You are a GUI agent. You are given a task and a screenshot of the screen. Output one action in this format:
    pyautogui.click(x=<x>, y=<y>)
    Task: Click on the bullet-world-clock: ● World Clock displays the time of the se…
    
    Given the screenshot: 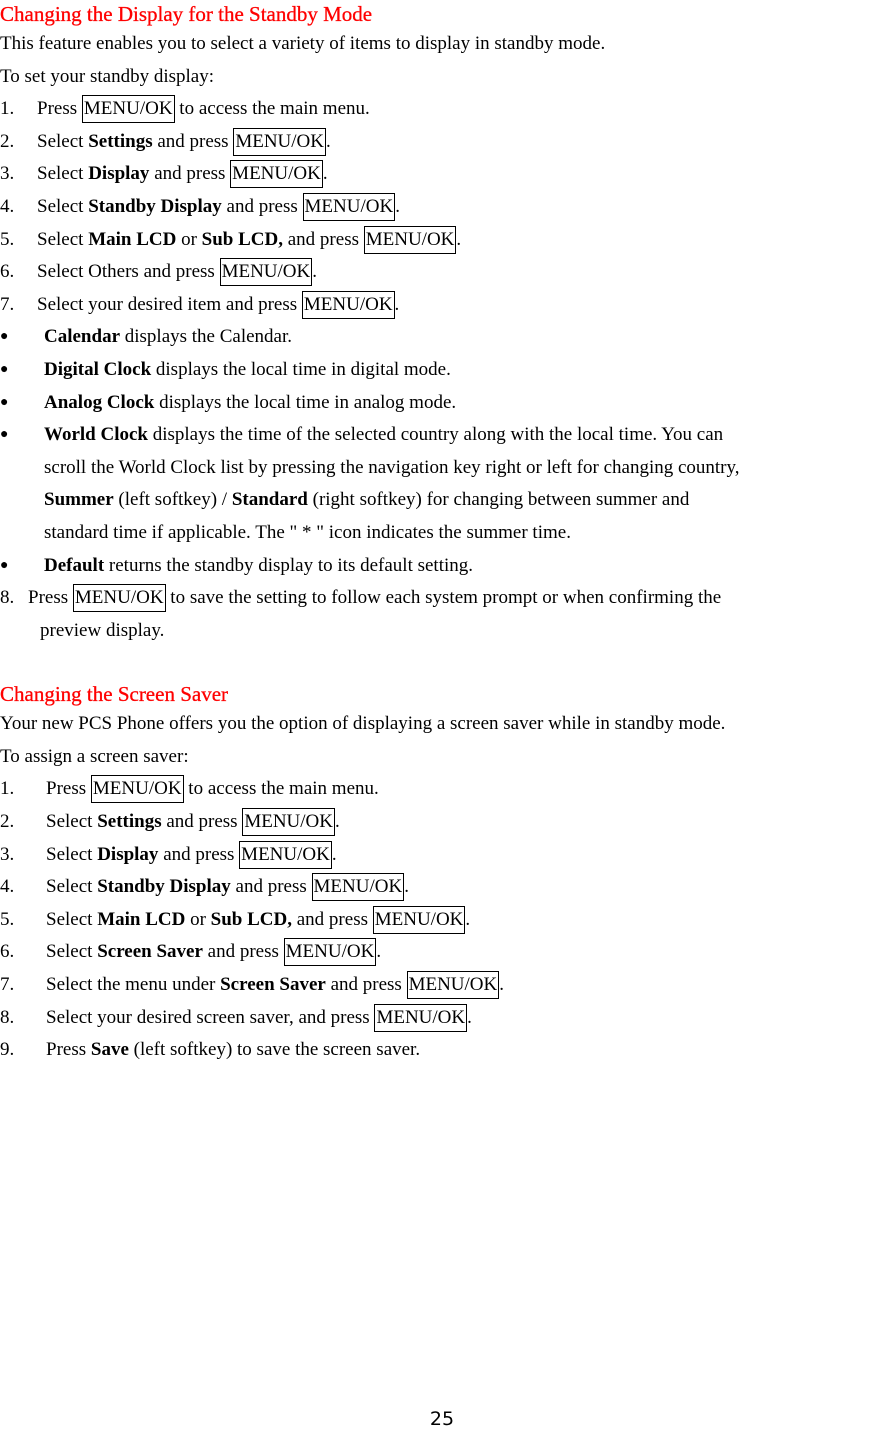 What is the action you would take?
    pyautogui.click(x=442, y=484)
    